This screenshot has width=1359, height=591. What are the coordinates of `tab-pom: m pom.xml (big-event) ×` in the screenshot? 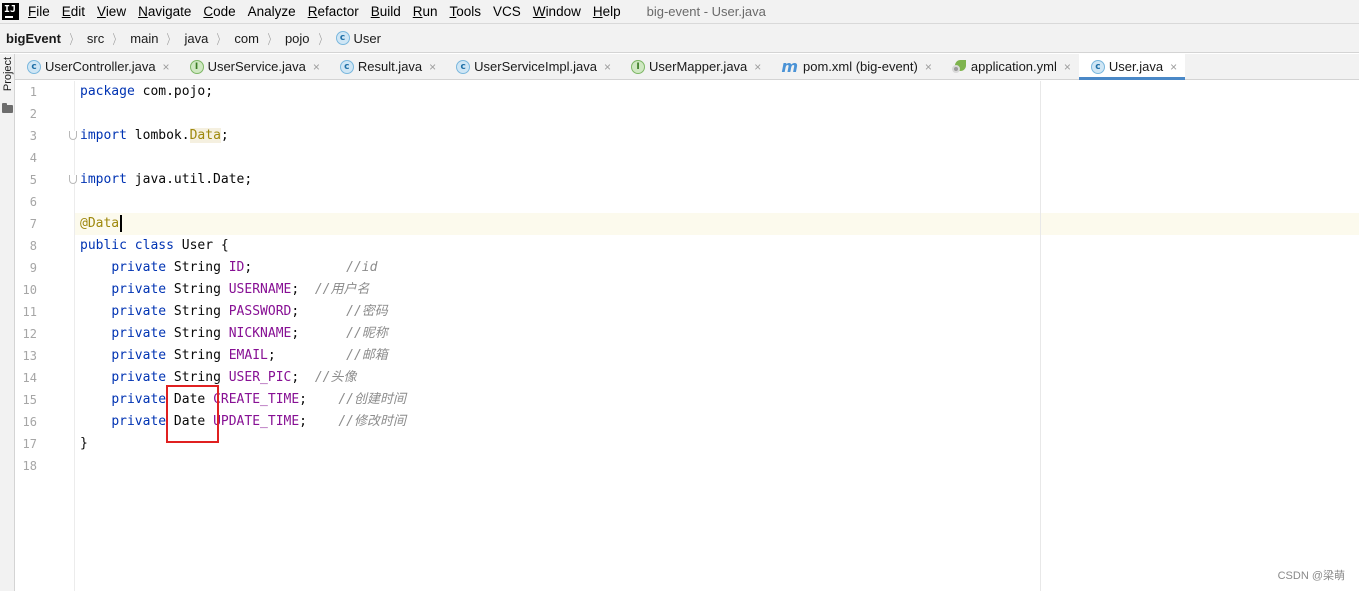 It's located at (854, 66).